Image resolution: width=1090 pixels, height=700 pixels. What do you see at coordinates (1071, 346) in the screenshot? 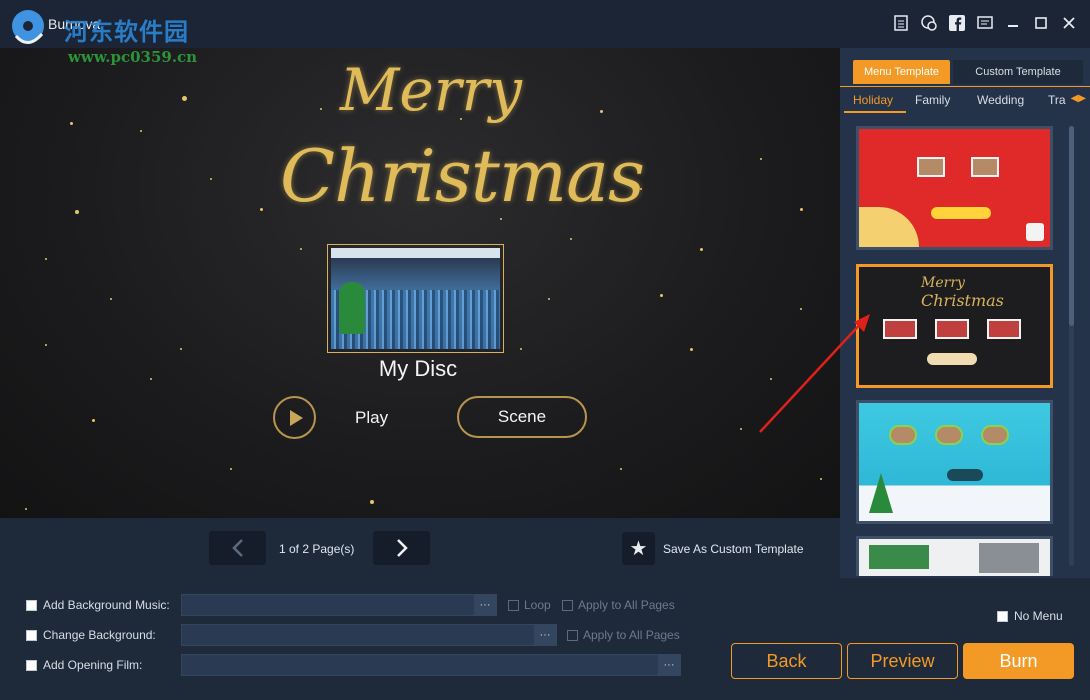
I see `template-scrollbar` at bounding box center [1071, 346].